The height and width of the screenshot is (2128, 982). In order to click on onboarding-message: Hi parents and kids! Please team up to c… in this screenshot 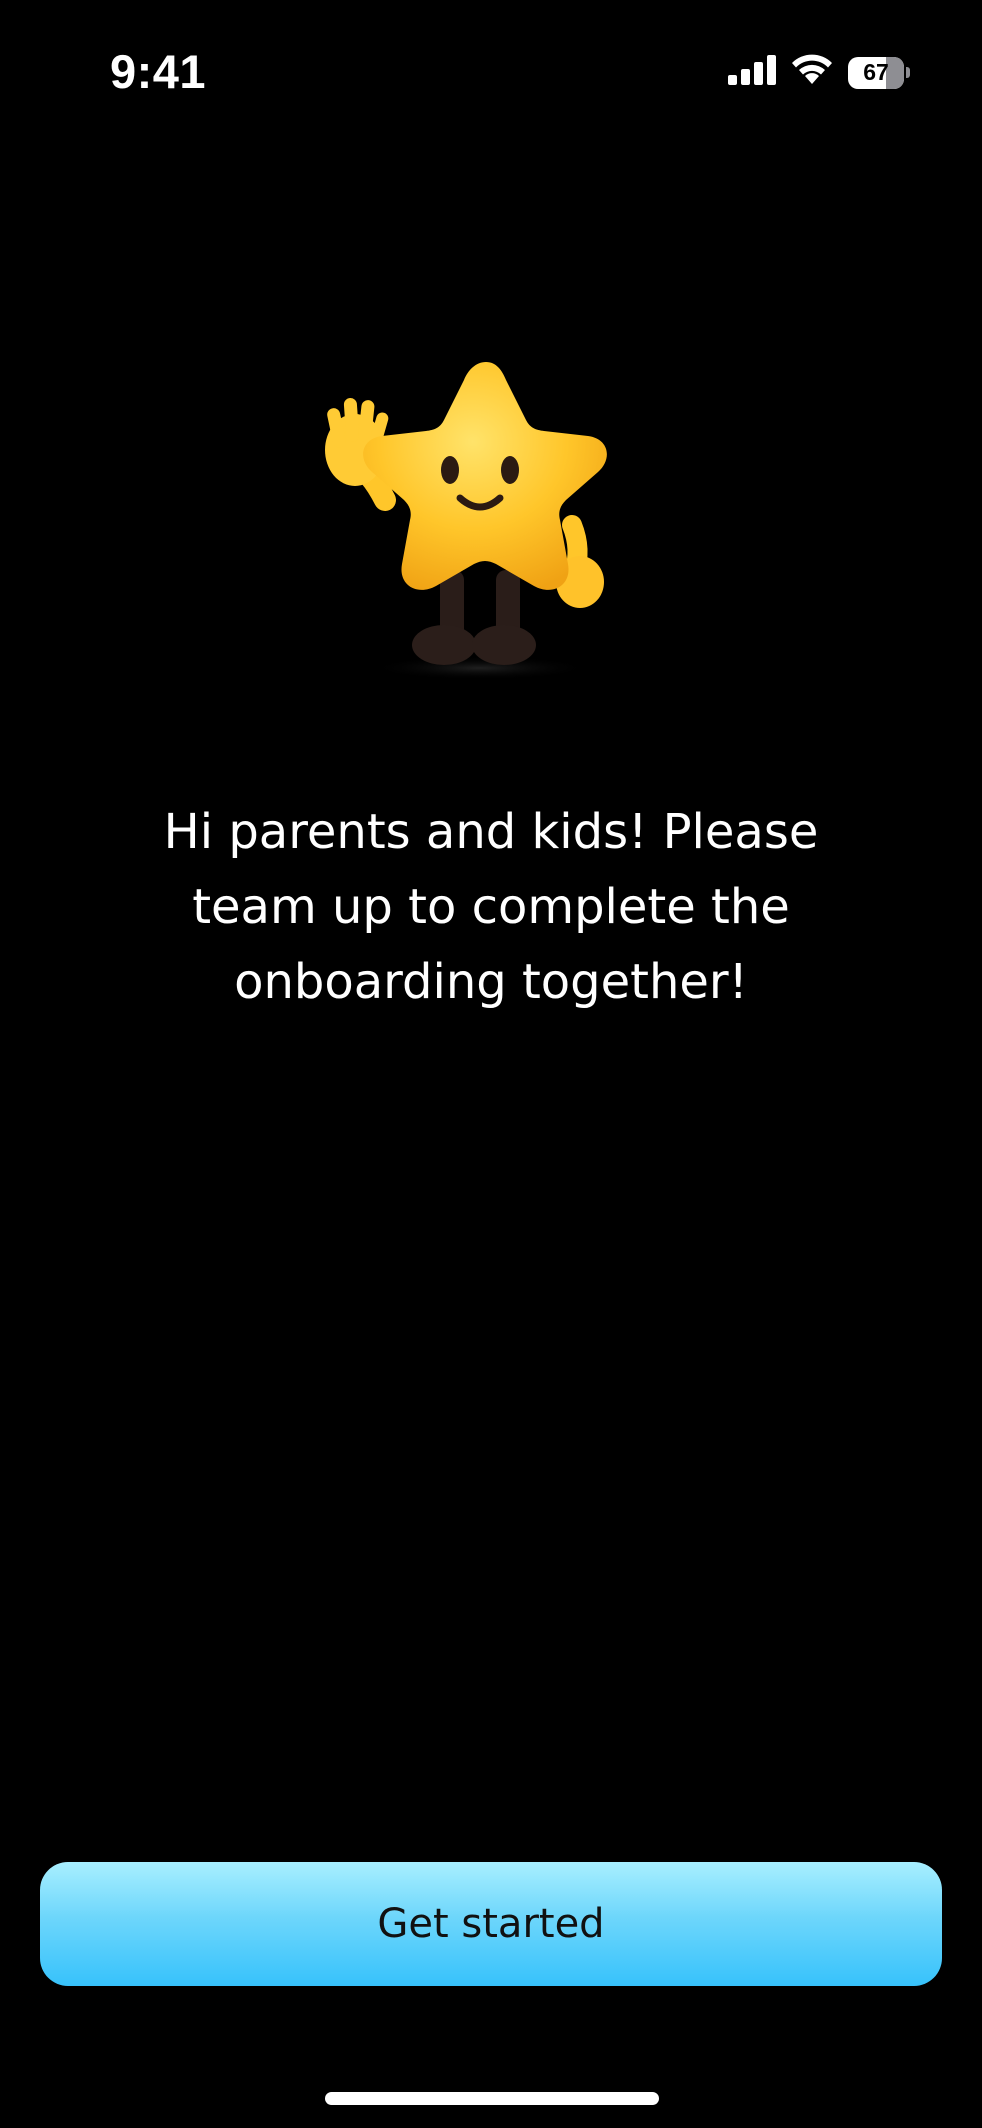, I will do `click(491, 907)`.